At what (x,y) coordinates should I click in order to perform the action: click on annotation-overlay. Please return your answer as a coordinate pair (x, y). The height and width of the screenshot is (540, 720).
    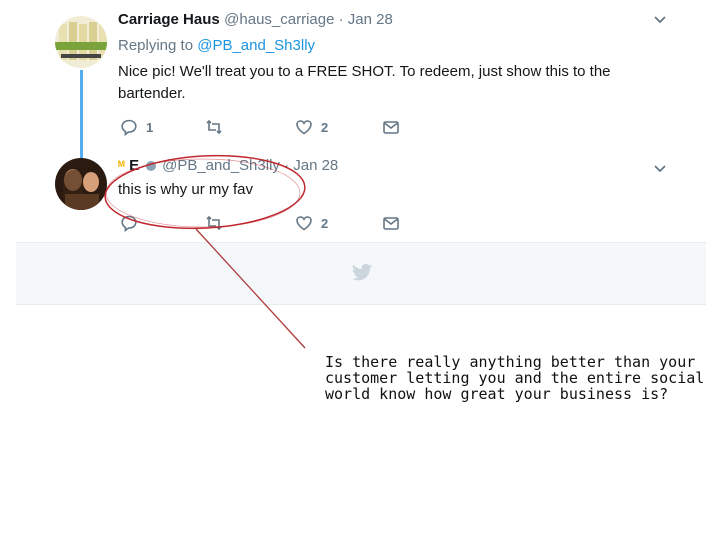
    Looking at the image, I should click on (205, 251).